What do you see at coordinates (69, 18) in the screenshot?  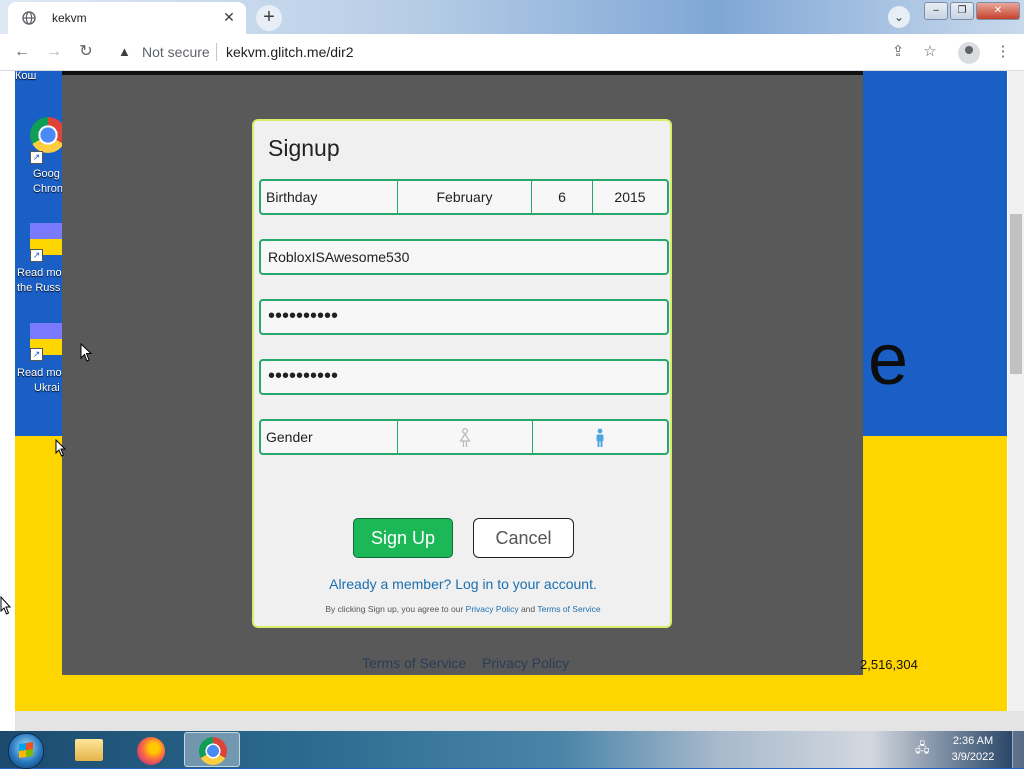 I see `tab-title: kekvm` at bounding box center [69, 18].